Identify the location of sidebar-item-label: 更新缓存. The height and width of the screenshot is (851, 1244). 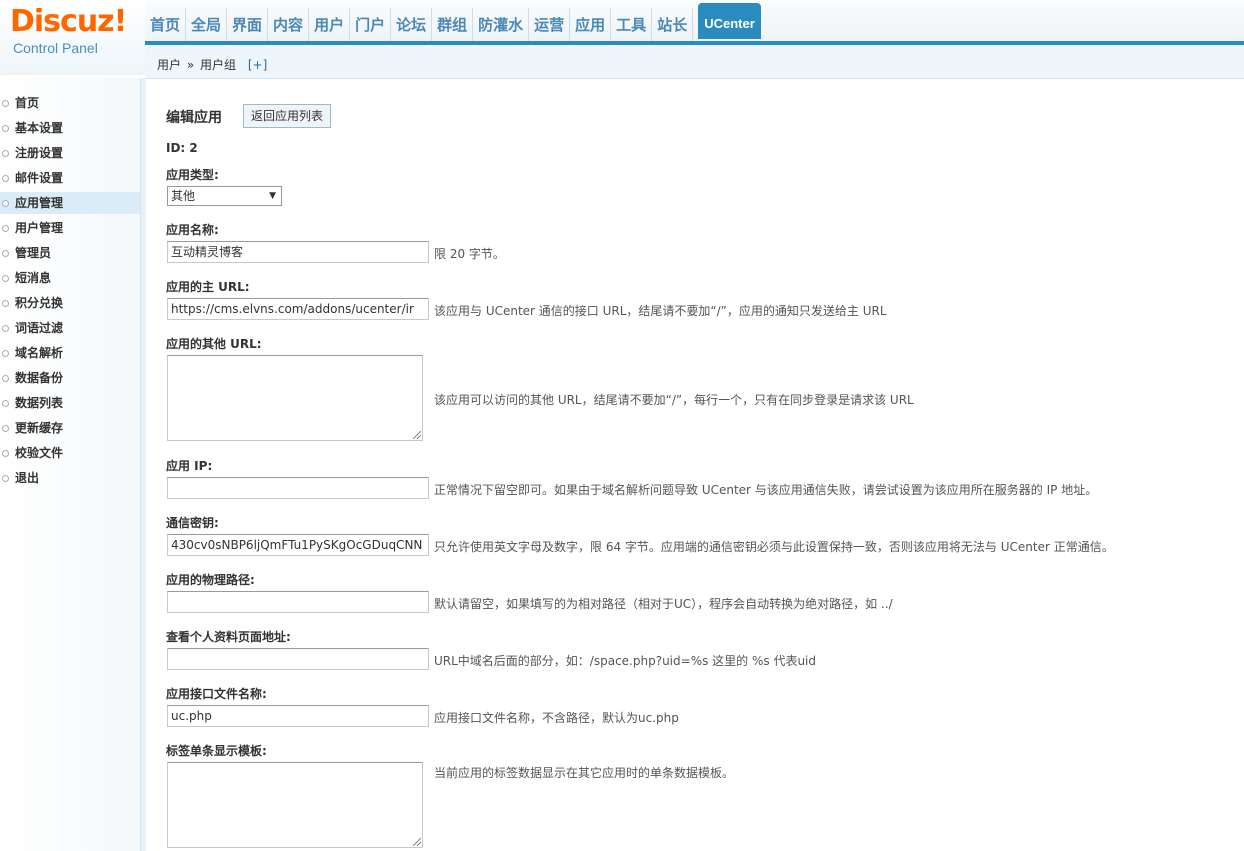
(39, 428).